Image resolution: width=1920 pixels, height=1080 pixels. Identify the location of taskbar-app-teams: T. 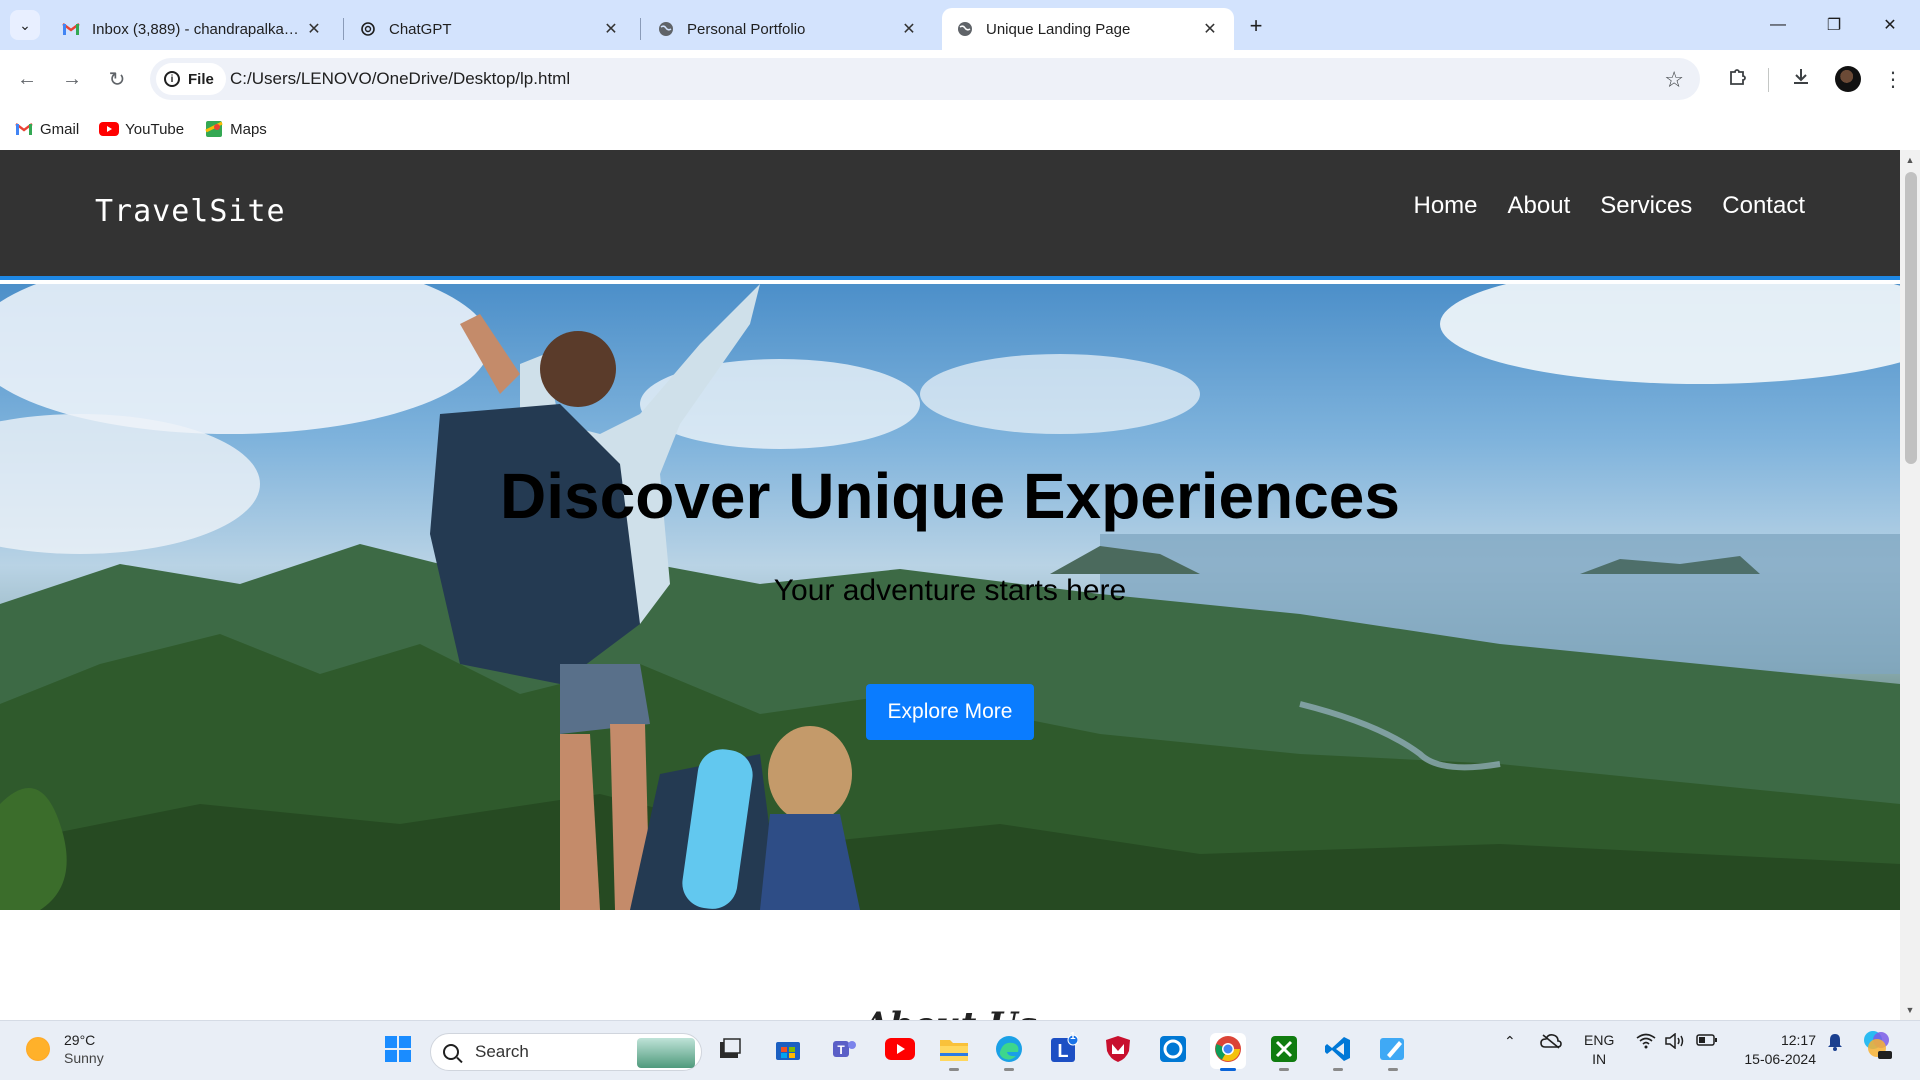
(844, 1051).